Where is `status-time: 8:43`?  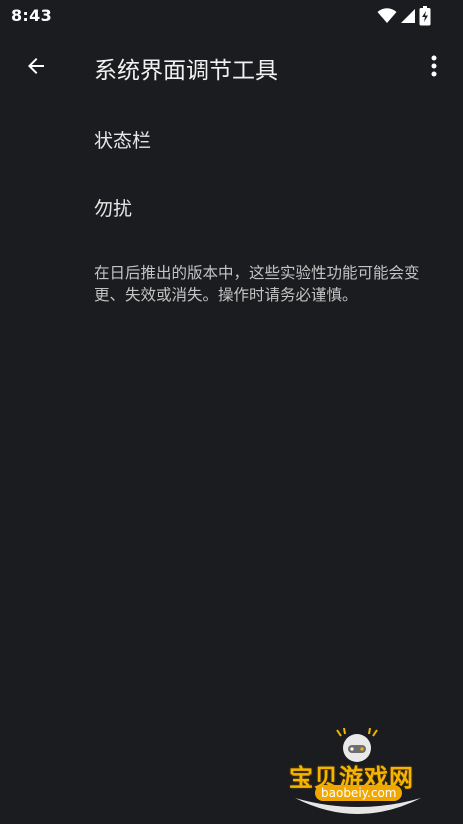 status-time: 8:43 is located at coordinates (31, 15).